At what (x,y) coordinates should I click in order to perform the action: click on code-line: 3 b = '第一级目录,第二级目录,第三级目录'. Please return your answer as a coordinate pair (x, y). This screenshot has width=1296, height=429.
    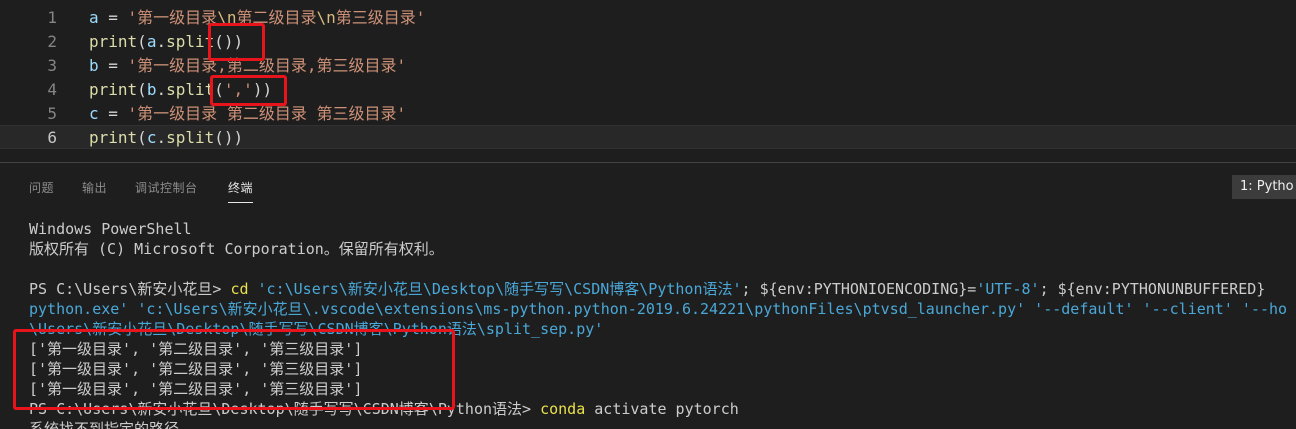
    Looking at the image, I should click on (648, 66).